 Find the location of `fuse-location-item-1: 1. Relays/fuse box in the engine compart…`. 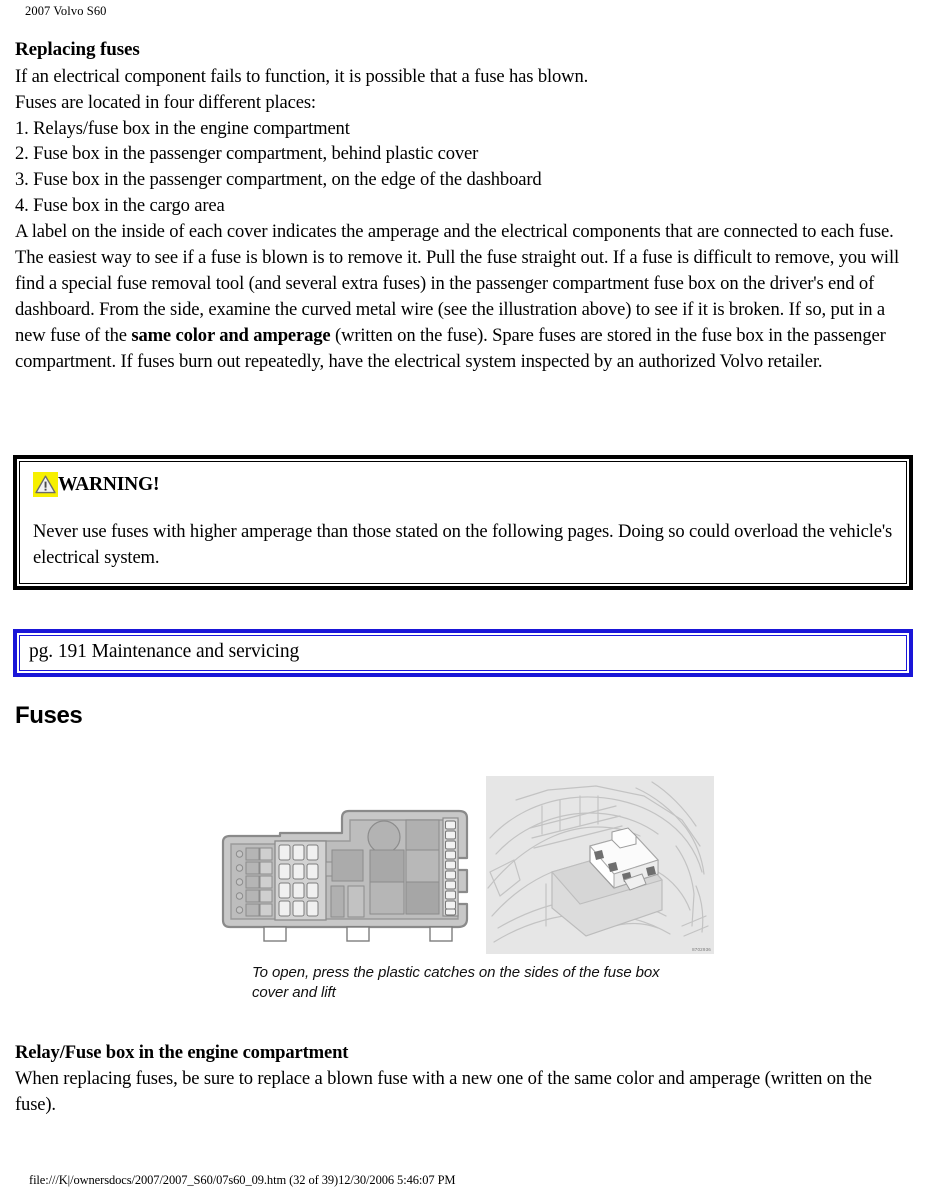

fuse-location-item-1: 1. Relays/fuse box in the engine compart… is located at coordinates (182, 128).